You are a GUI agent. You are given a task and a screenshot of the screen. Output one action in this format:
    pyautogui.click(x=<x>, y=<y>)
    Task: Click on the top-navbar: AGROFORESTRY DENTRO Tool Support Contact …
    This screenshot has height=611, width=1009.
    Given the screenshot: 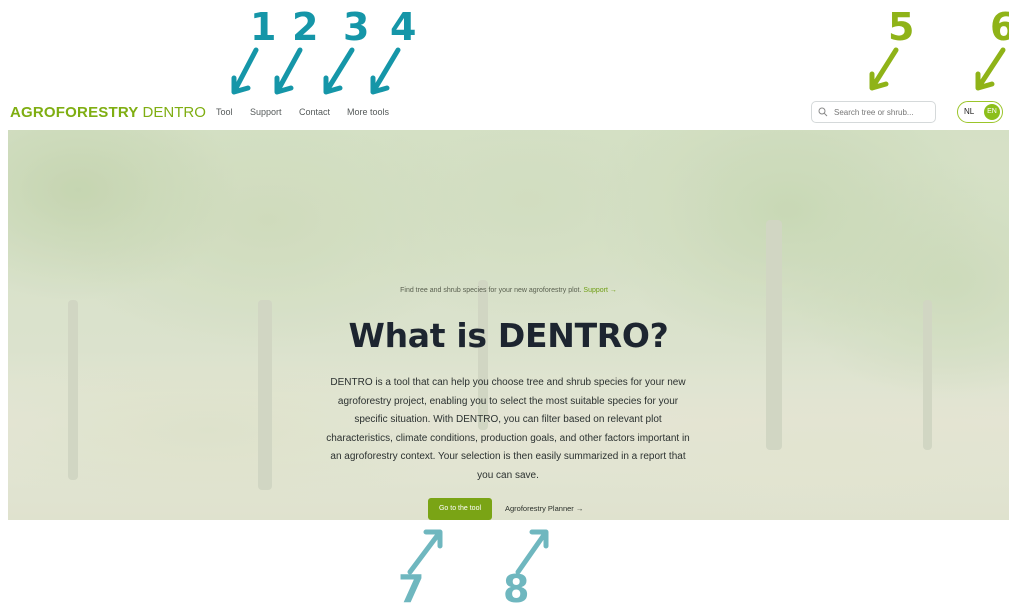 What is the action you would take?
    pyautogui.click(x=504, y=113)
    